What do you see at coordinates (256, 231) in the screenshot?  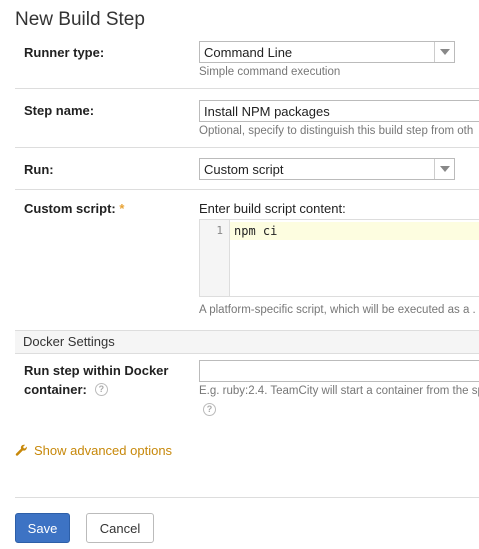 I see `code-text: npm ci` at bounding box center [256, 231].